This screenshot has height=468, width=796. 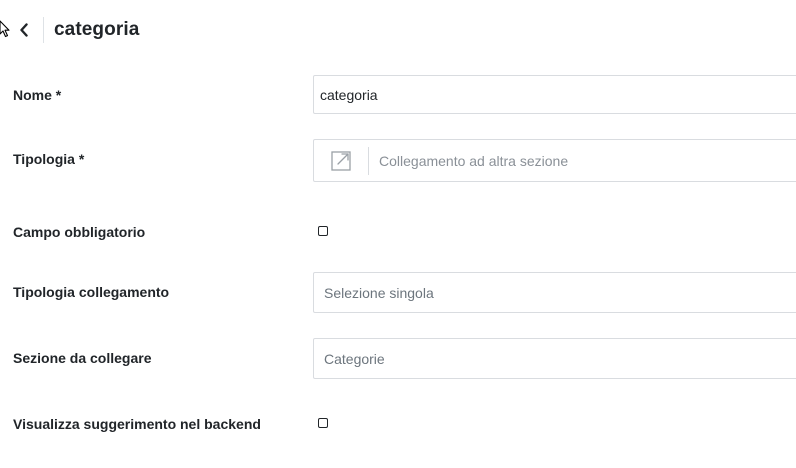 I want to click on tipologia-field: Collegamento ad altra sezione, so click(x=554, y=160).